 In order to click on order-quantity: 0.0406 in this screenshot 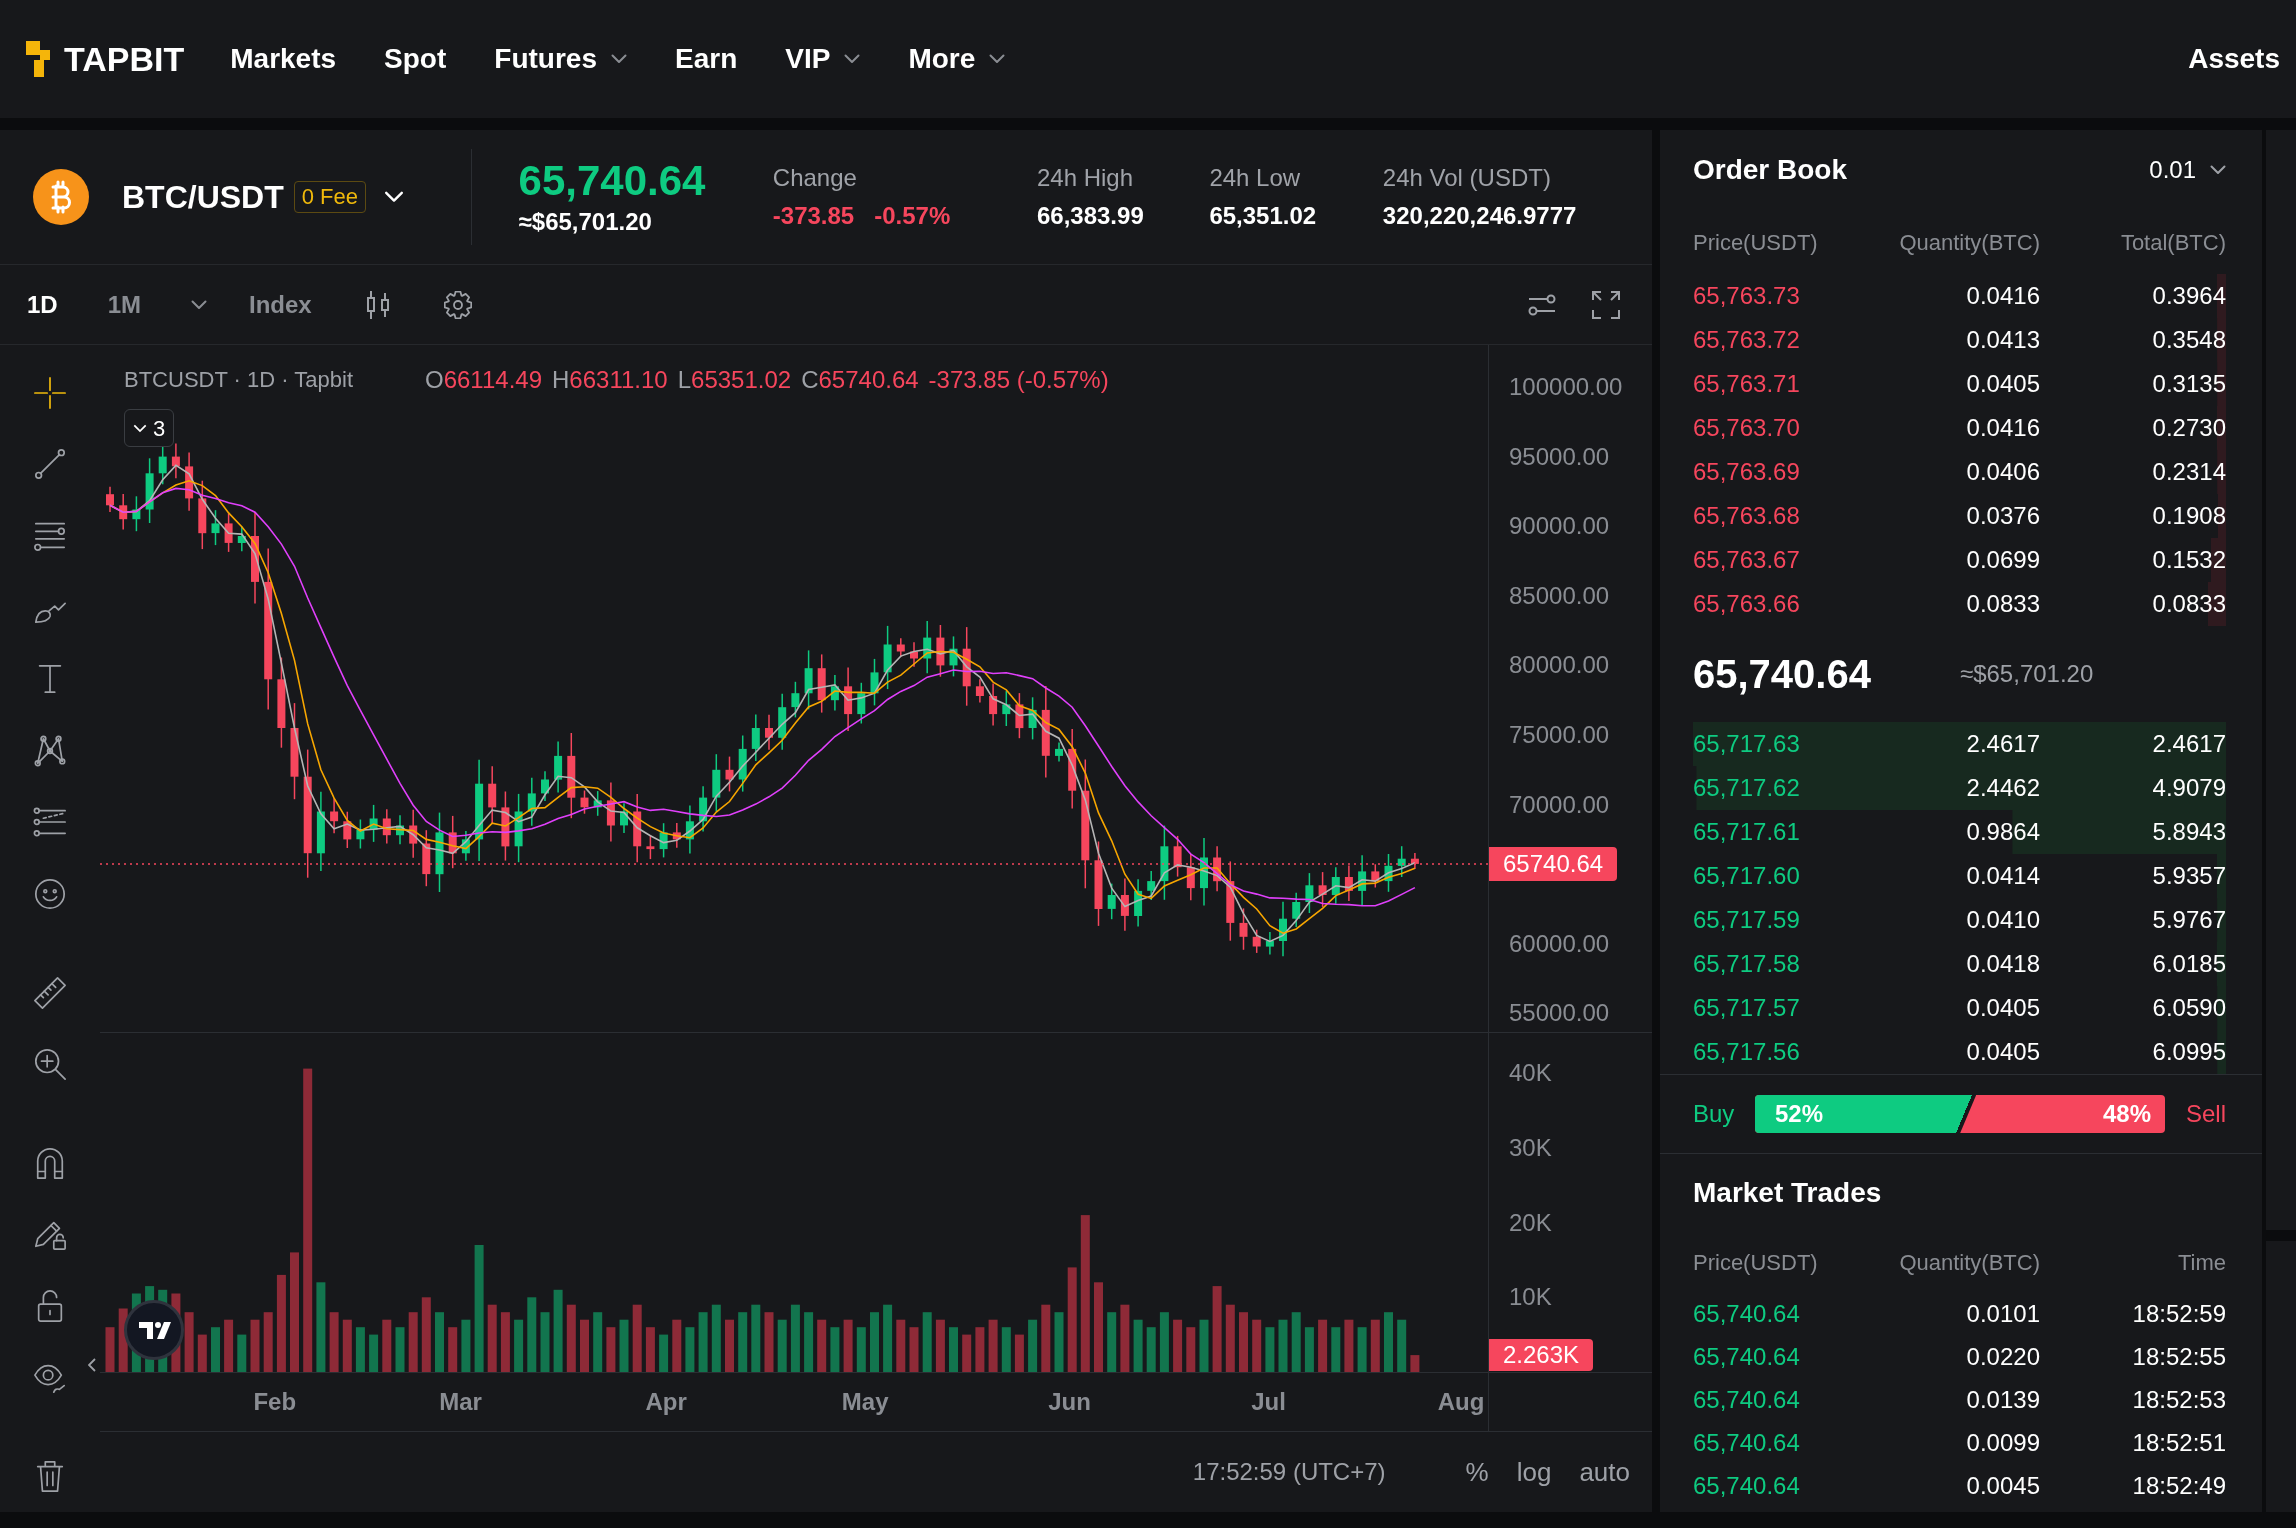, I will do `click(2003, 472)`.